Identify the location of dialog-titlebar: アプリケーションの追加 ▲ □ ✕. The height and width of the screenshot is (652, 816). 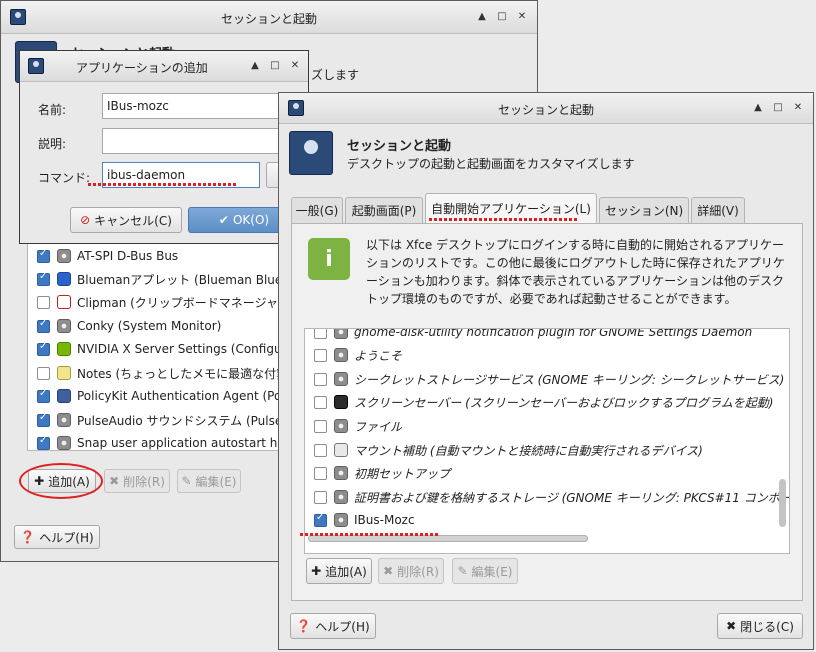
(164, 66).